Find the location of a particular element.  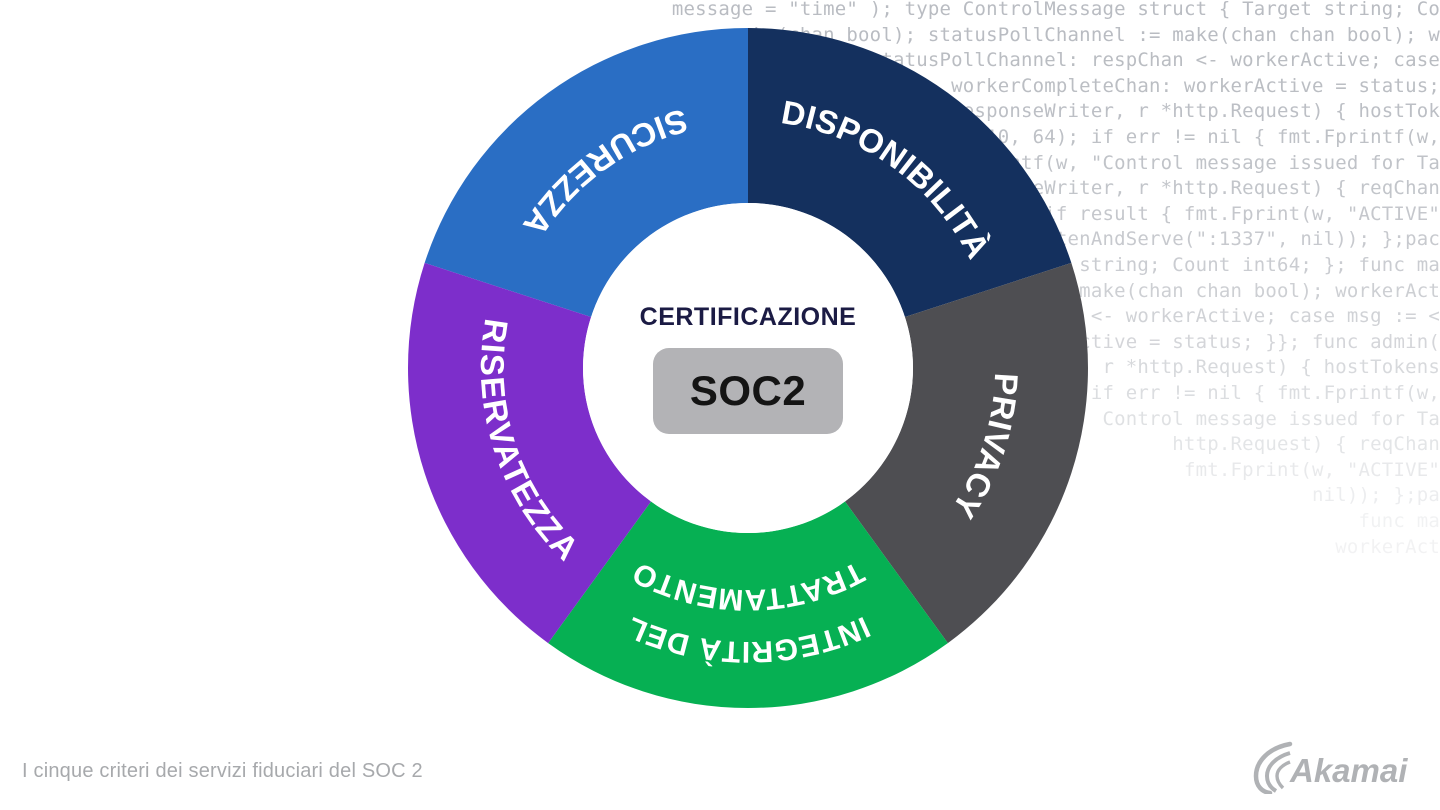

code-line: func ma is located at coordinates (1399, 521).